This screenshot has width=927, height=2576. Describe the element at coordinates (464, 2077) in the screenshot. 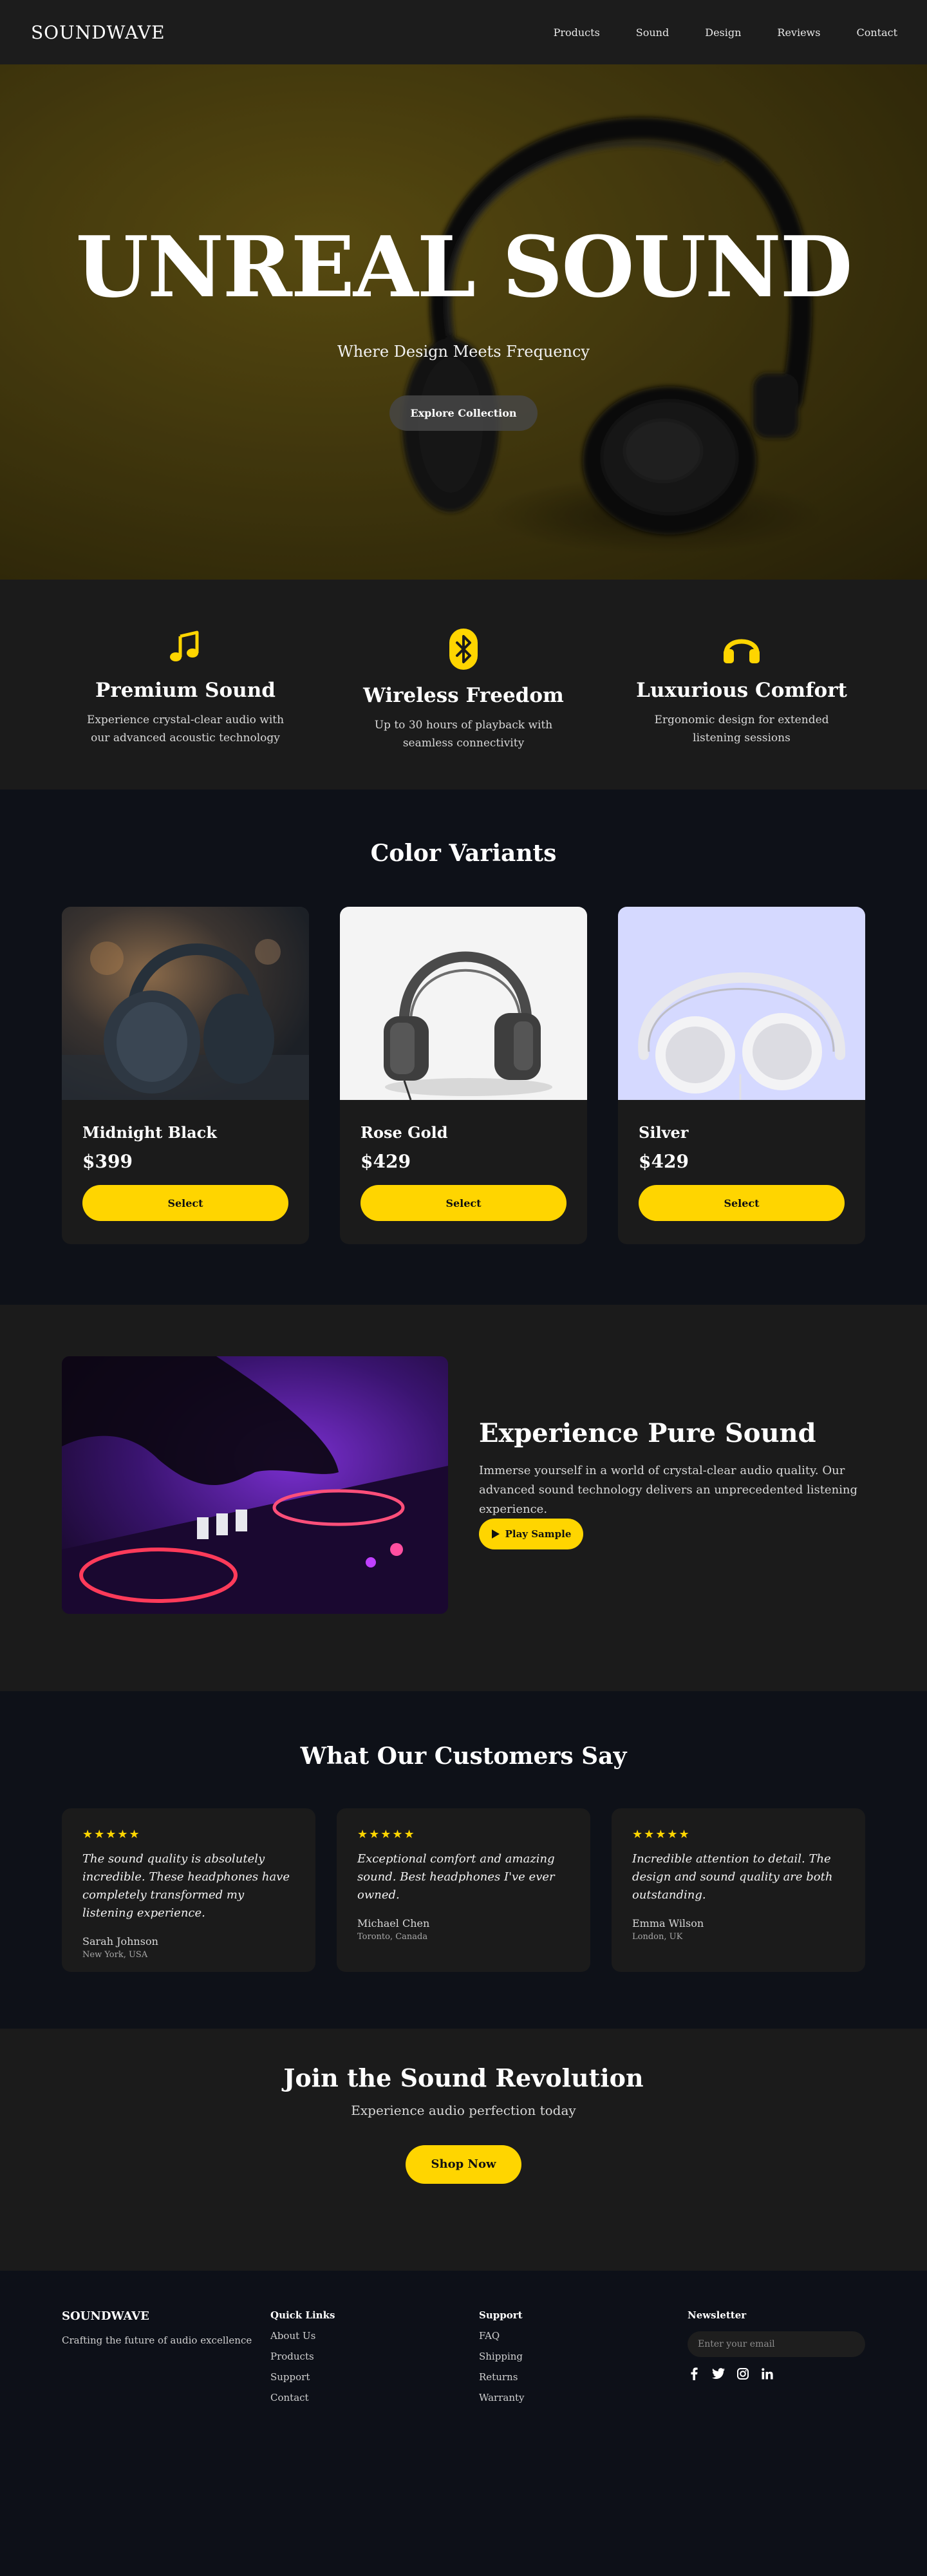

I see `cta-title: Join the Sound Revolution` at that location.